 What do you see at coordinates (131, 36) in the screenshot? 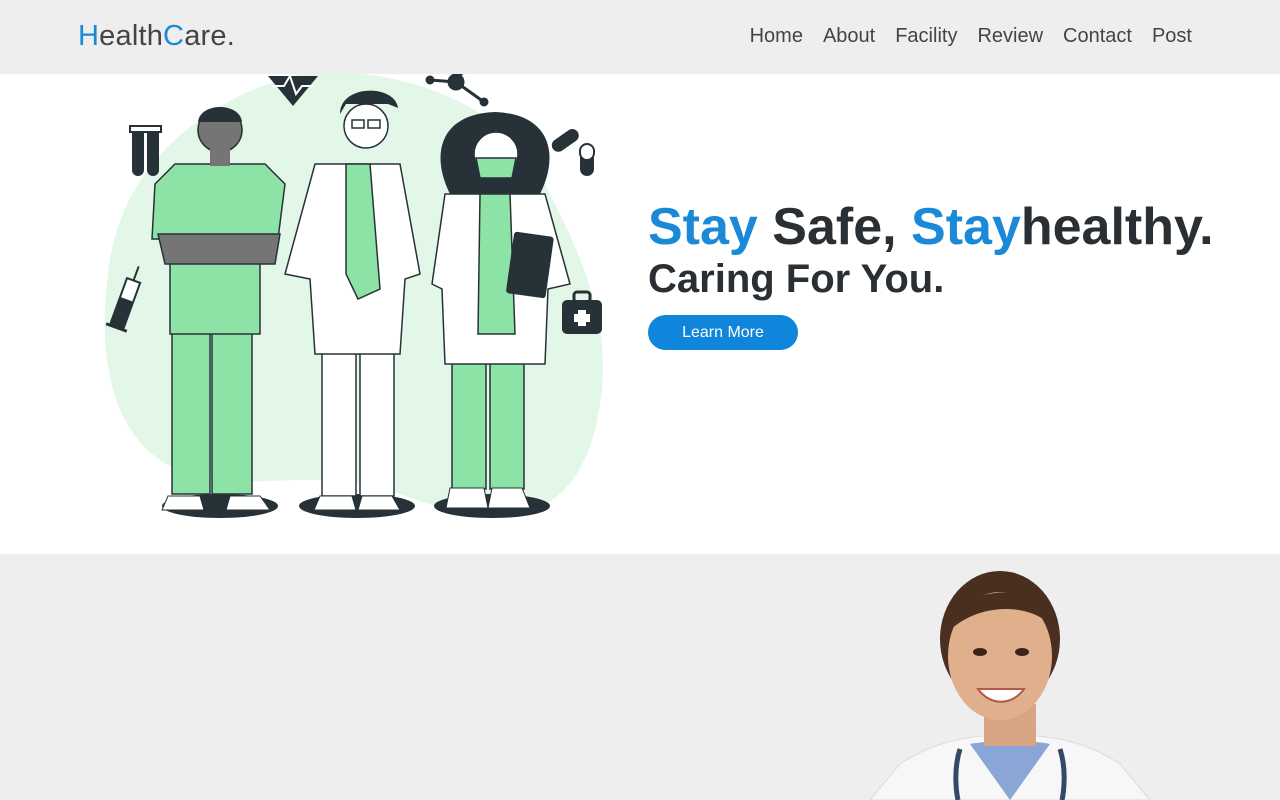
I see `logo-text-ealth: ealth` at bounding box center [131, 36].